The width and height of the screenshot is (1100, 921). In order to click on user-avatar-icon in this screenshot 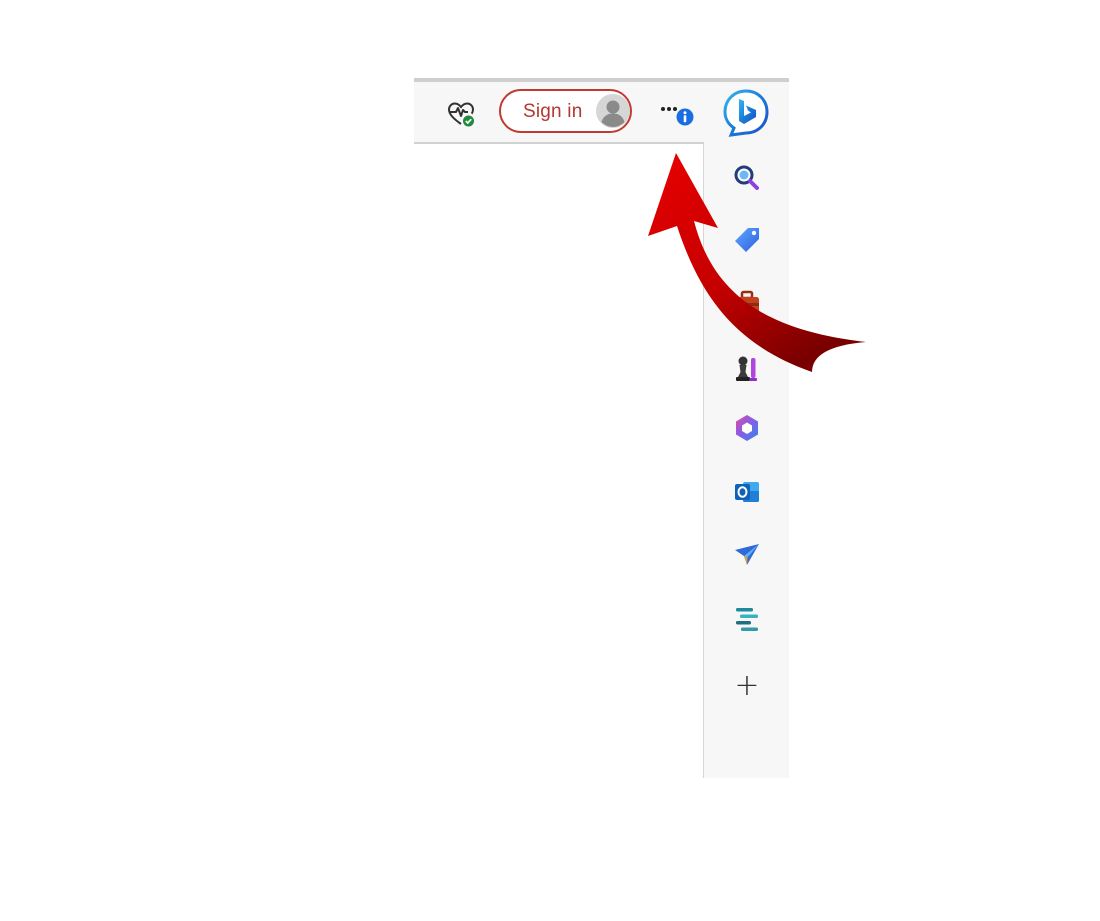, I will do `click(613, 111)`.